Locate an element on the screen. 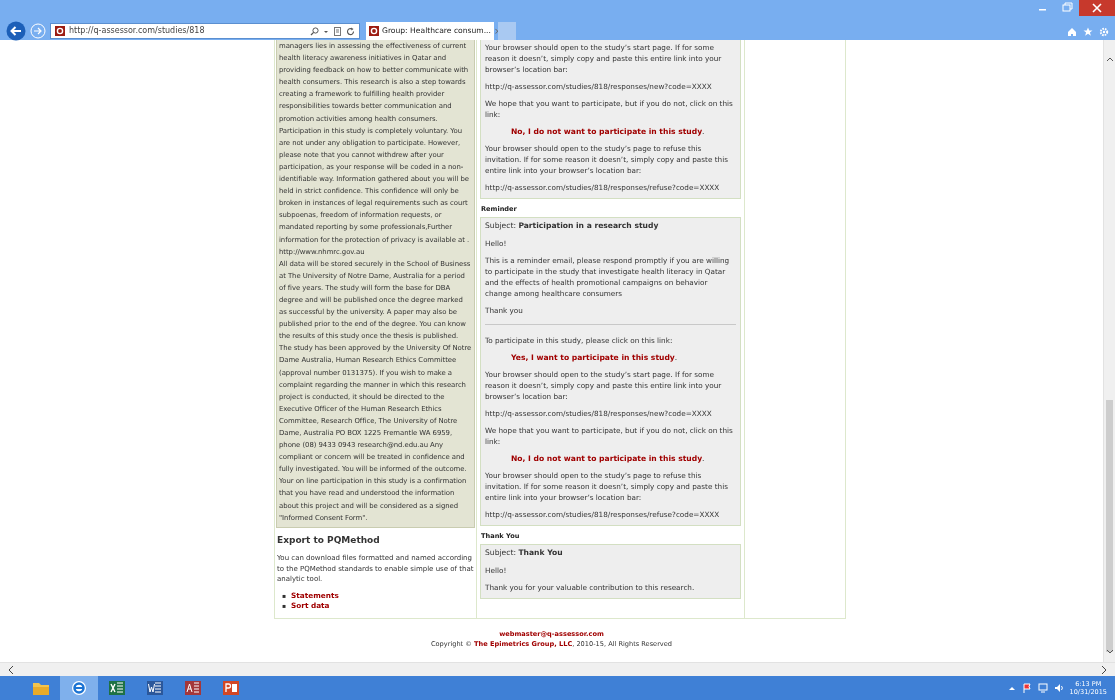  address-bar: http://q-assessor.com/studies/818 is located at coordinates (205, 31).